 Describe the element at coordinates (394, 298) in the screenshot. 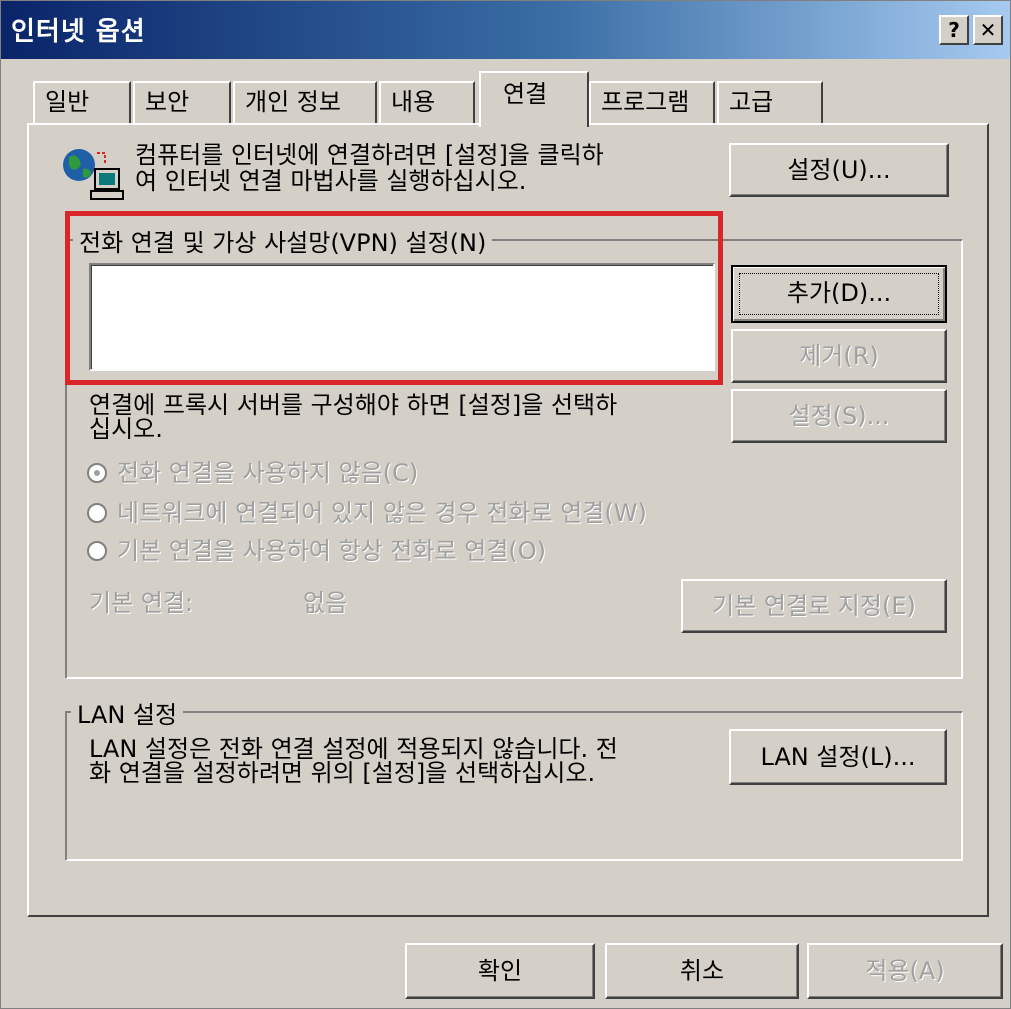

I see `highlight-box` at that location.